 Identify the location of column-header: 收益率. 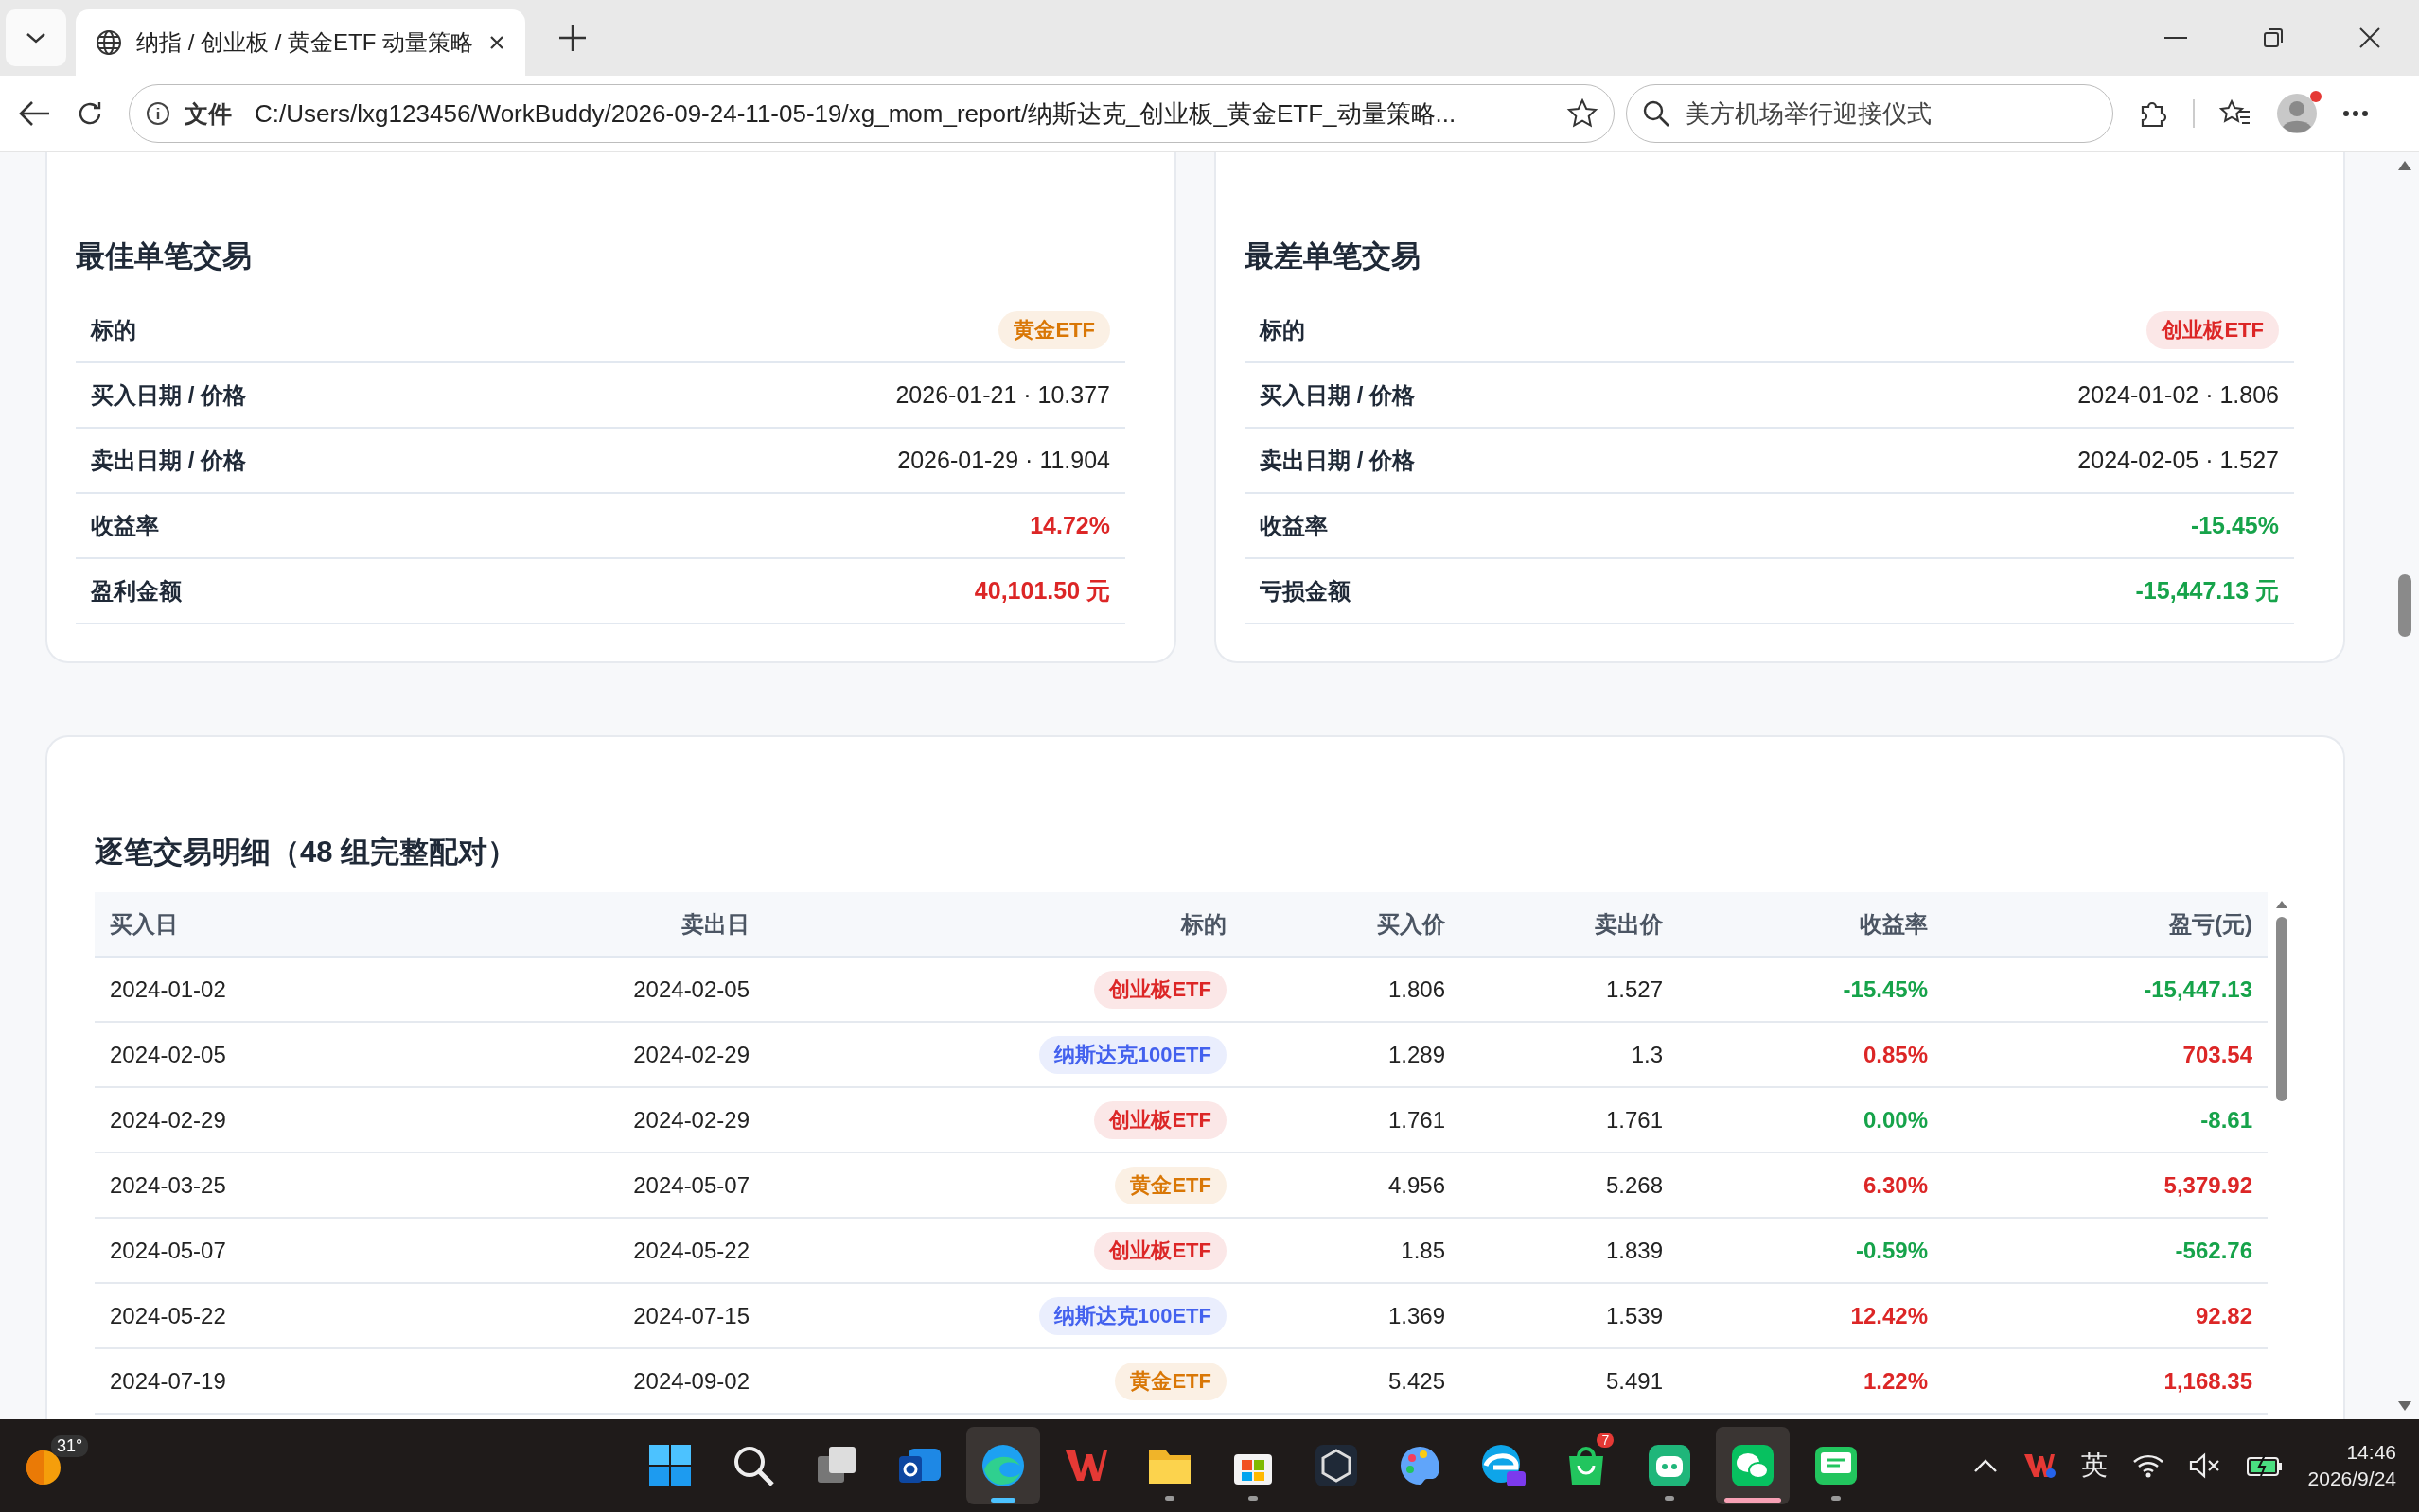
(1810, 925).